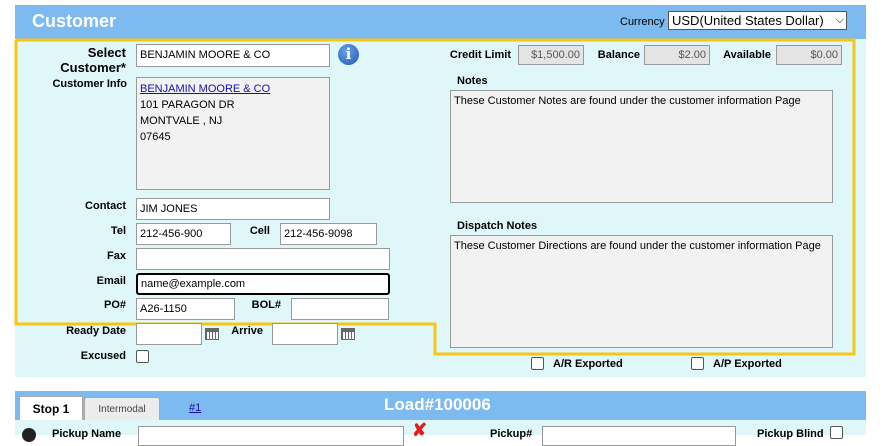 The image size is (884, 446). Describe the element at coordinates (809, 55) in the screenshot. I see `available-value: $0.00` at that location.